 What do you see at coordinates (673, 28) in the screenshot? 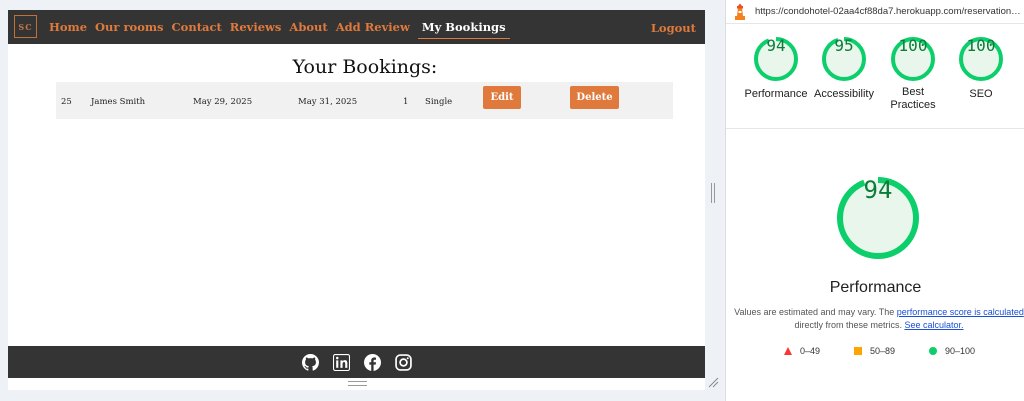
I see `logout-link: Logout` at bounding box center [673, 28].